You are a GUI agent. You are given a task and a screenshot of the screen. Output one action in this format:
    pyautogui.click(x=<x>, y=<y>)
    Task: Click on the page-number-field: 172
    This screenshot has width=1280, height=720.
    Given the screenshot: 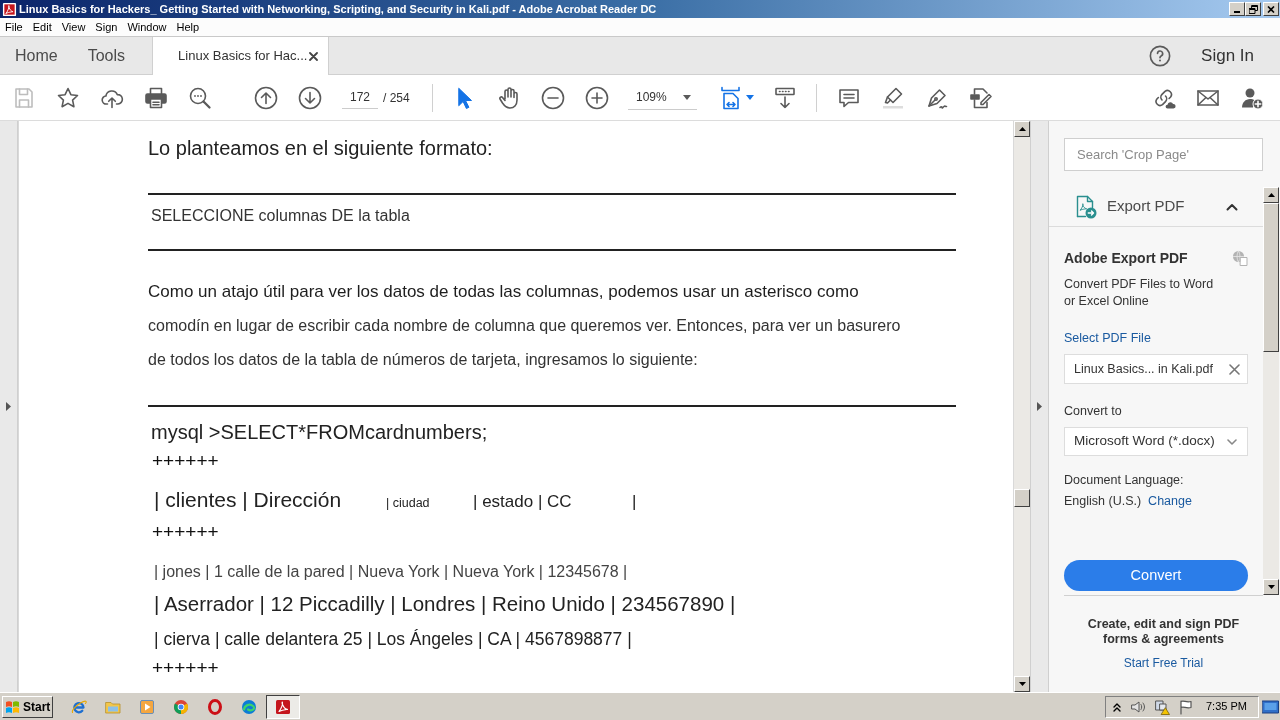 What is the action you would take?
    pyautogui.click(x=360, y=97)
    